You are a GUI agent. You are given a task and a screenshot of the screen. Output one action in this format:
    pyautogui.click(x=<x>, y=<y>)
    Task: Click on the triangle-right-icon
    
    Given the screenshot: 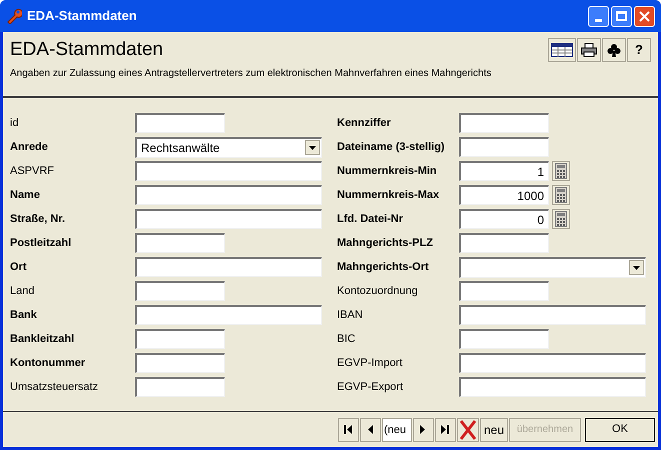 What is the action you would take?
    pyautogui.click(x=423, y=429)
    